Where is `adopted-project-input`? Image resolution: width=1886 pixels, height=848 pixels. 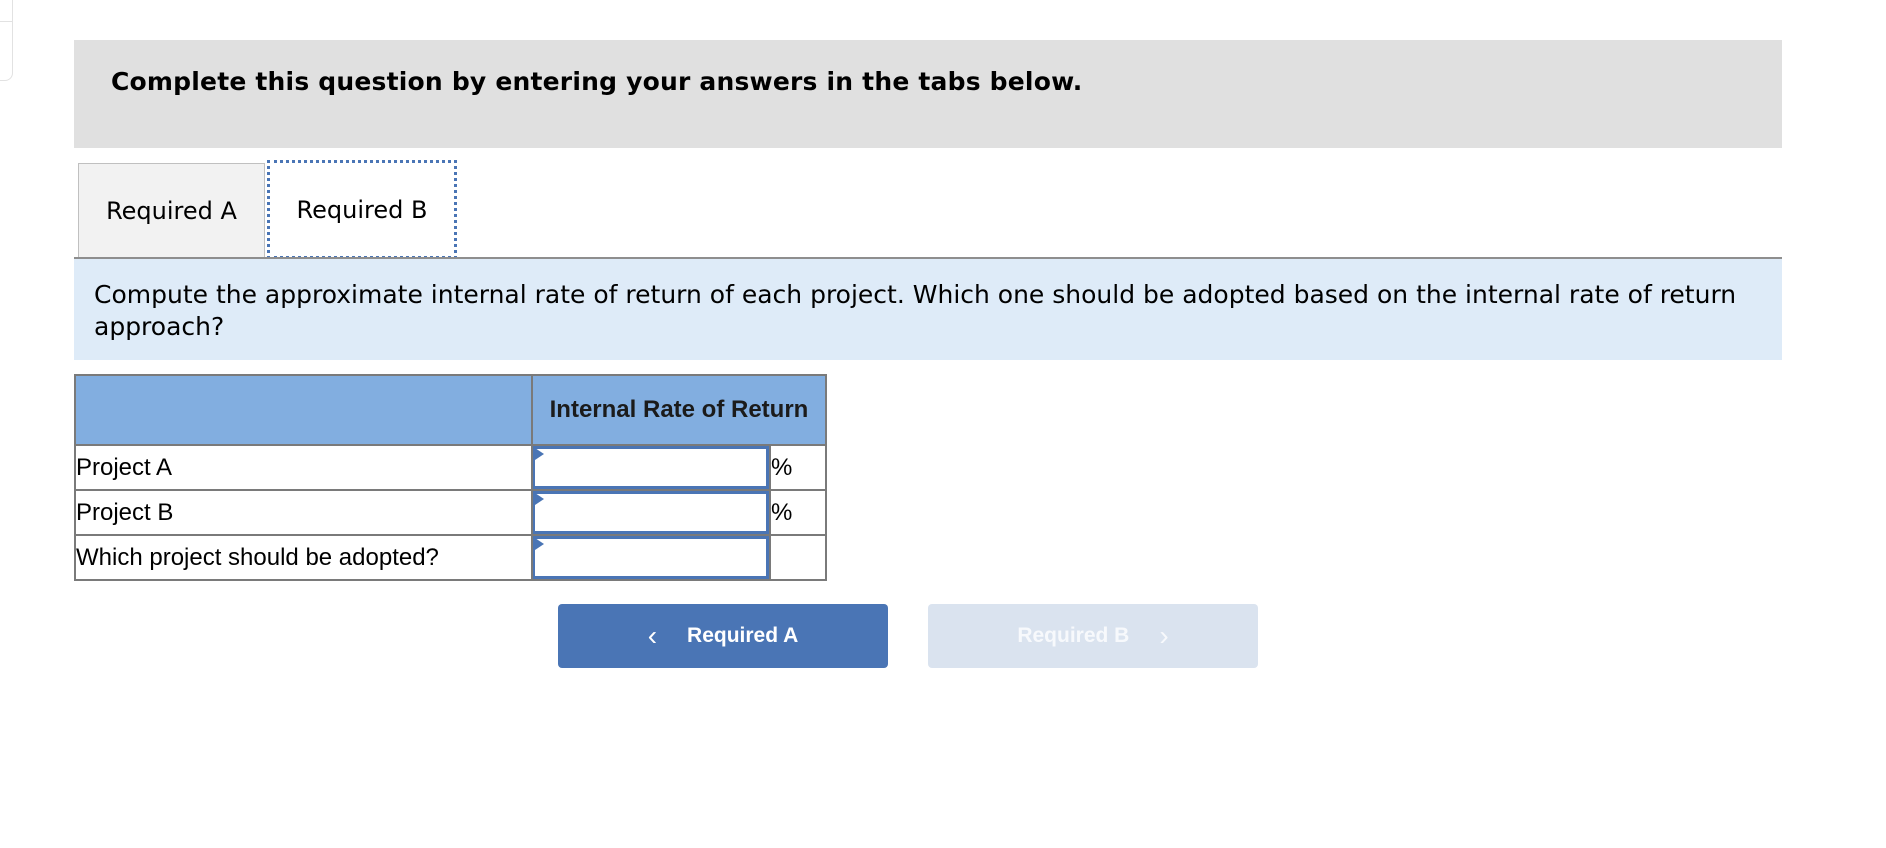
adopted-project-input is located at coordinates (651, 557).